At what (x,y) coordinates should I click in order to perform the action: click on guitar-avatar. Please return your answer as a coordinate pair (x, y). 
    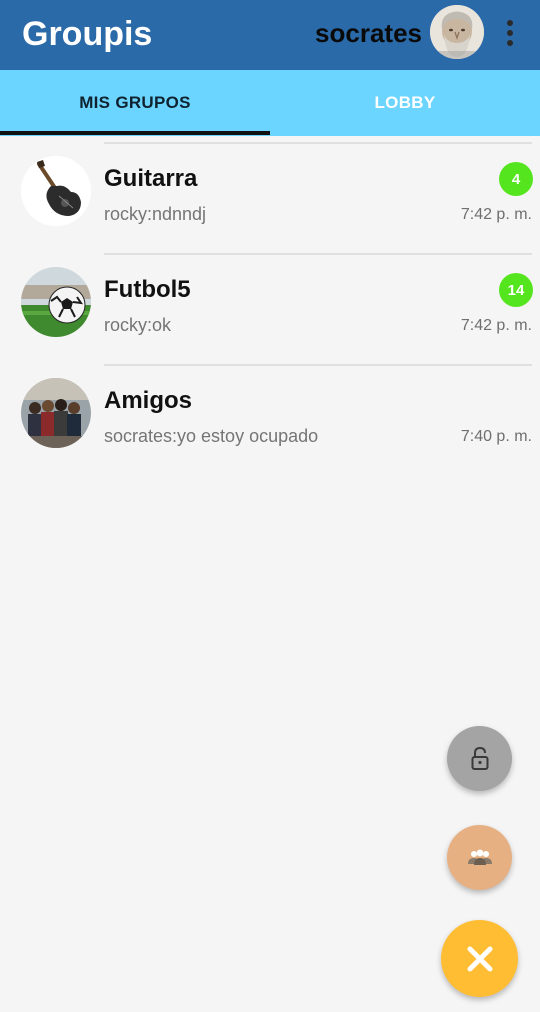
    Looking at the image, I should click on (56, 191).